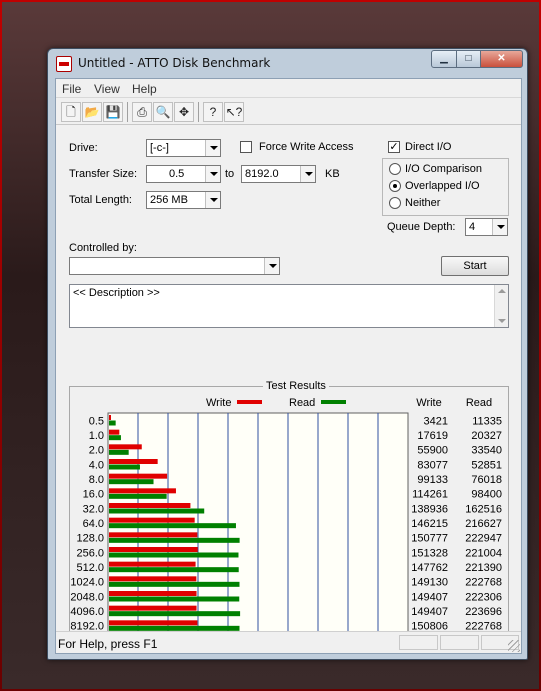  Describe the element at coordinates (287, 63) in the screenshot. I see `title-bar: Untitled - ATTO Disk Benchmark ▁ □ ✕` at that location.